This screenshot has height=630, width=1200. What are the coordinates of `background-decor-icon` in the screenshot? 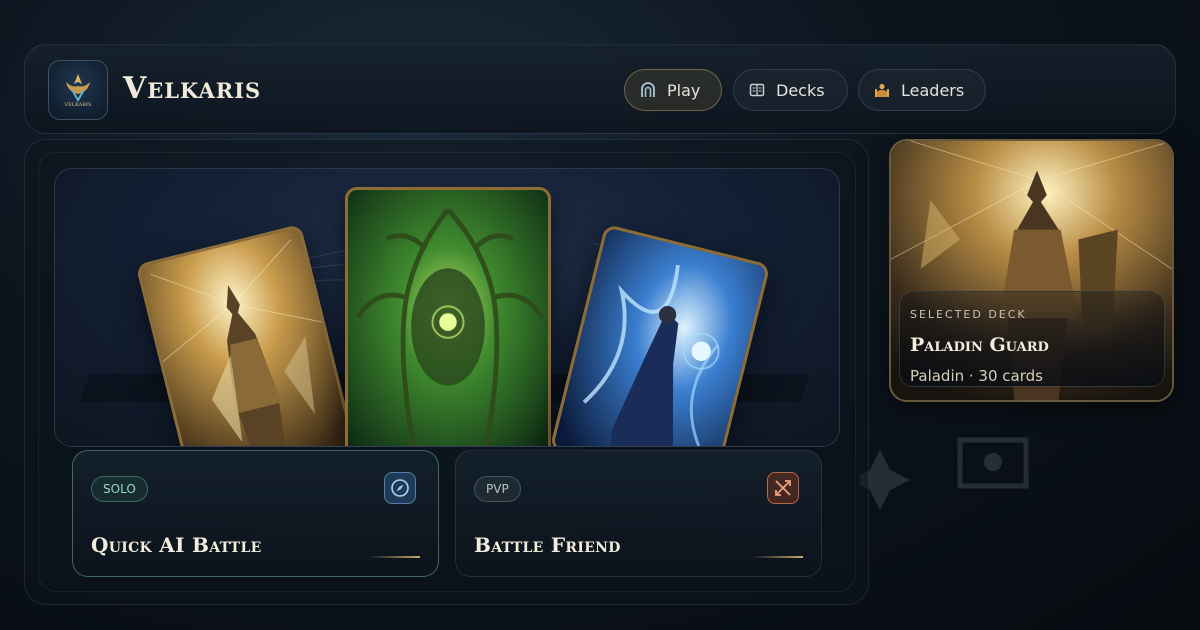 It's located at (944, 473).